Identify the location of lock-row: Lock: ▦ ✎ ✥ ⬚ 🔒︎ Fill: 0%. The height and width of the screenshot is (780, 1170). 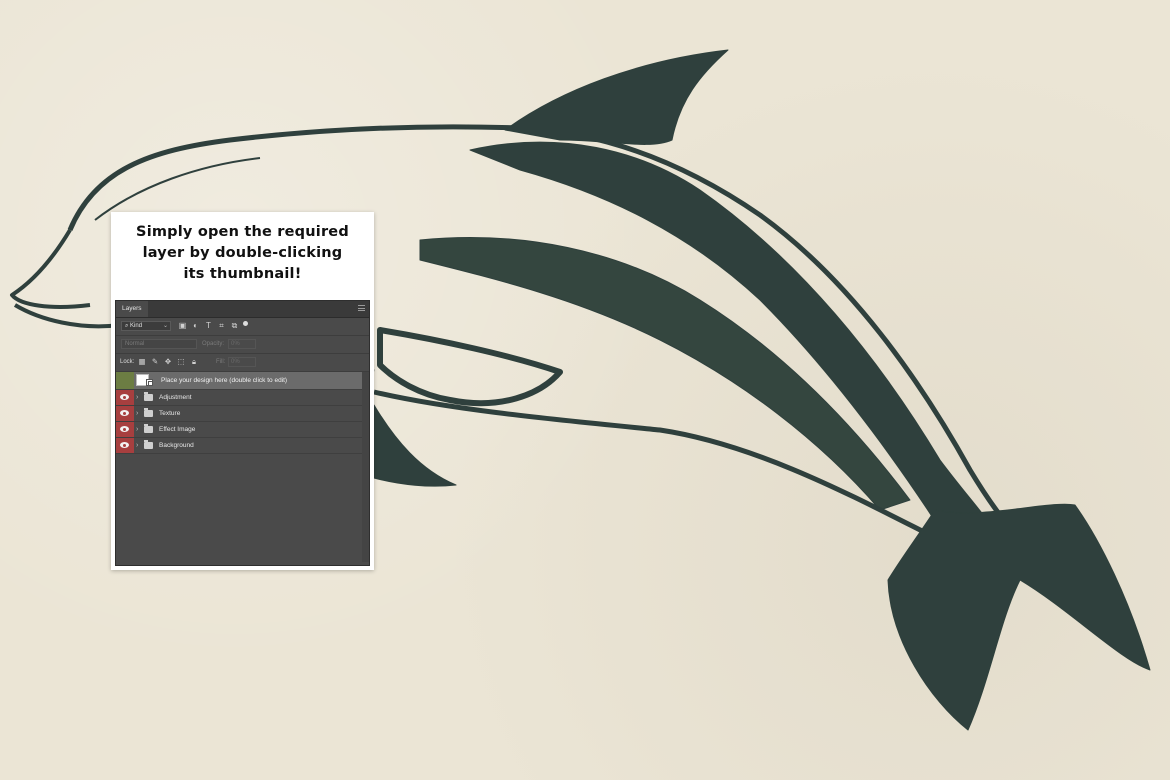
(242, 363).